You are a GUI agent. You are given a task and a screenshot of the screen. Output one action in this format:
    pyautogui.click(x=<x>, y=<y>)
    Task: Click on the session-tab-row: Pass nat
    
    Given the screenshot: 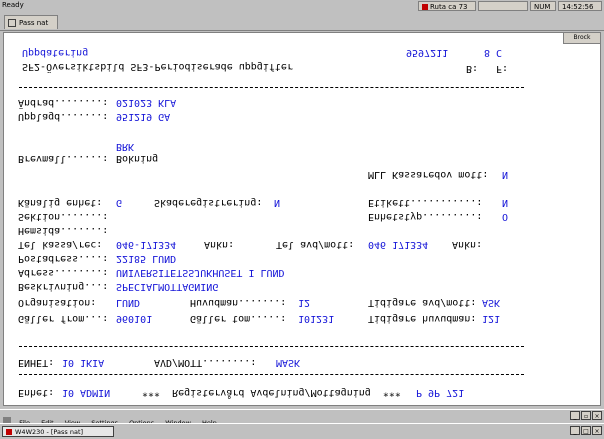 What is the action you would take?
    pyautogui.click(x=302, y=22)
    